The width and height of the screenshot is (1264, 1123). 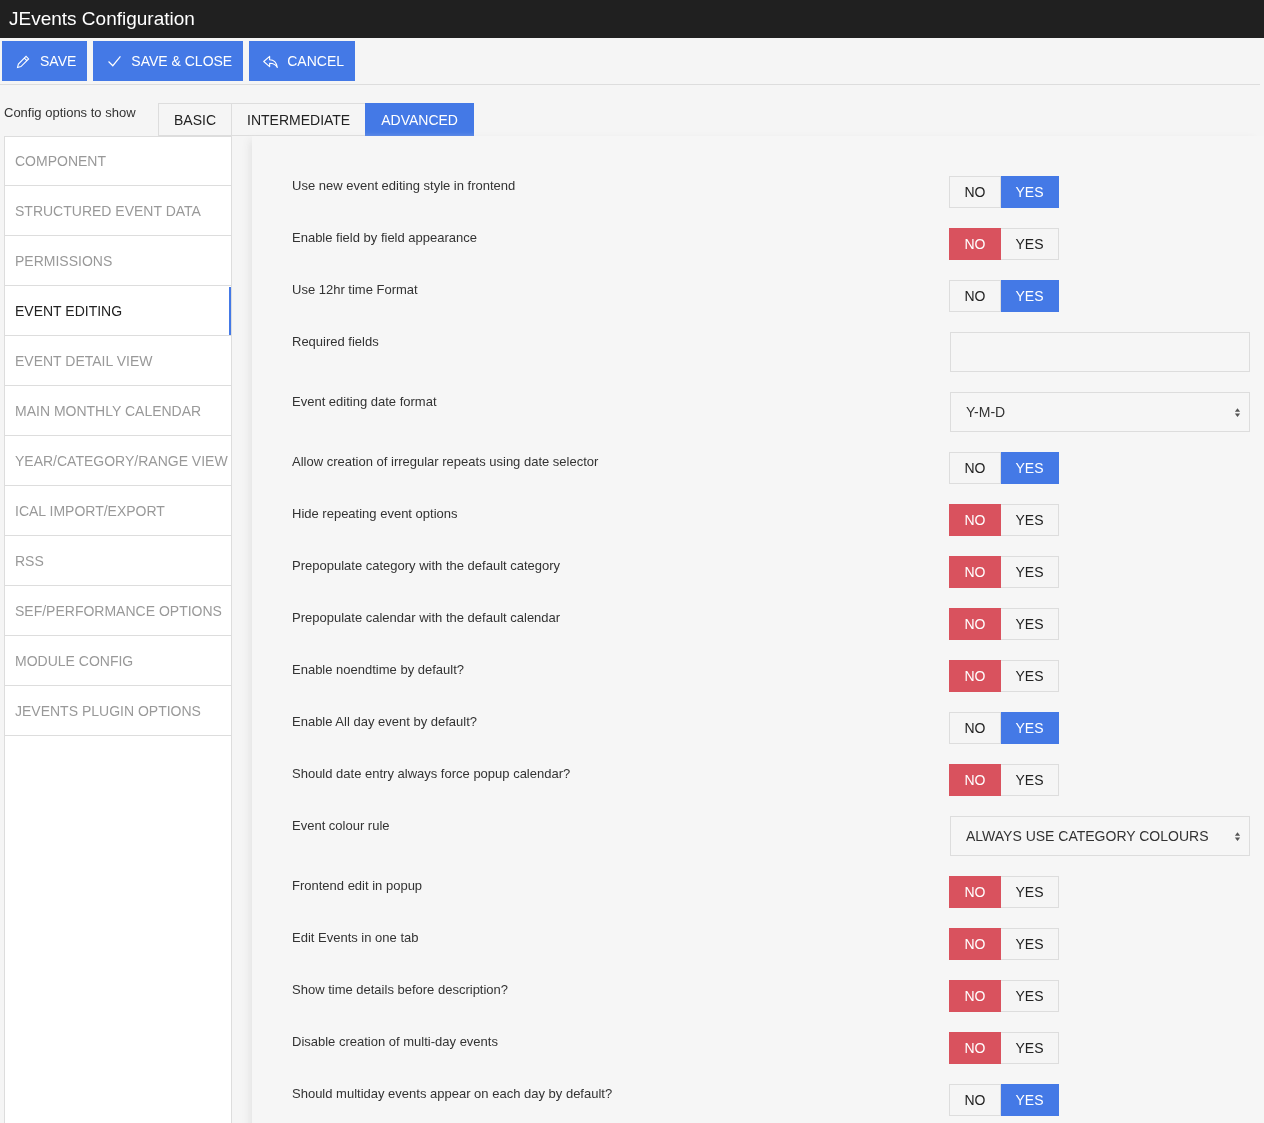 I want to click on setting-label: Allow creation of irregular repeats using date selector, so click(x=446, y=461).